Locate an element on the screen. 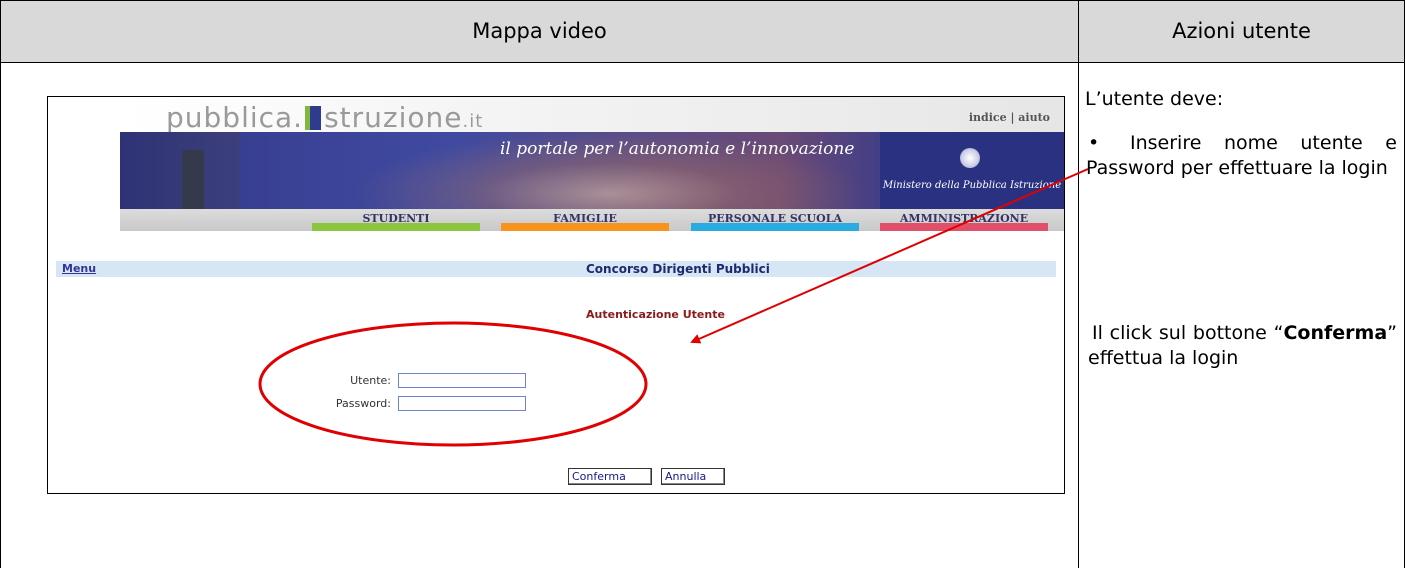 The image size is (1405, 568). table-border-top is located at coordinates (702, 0).